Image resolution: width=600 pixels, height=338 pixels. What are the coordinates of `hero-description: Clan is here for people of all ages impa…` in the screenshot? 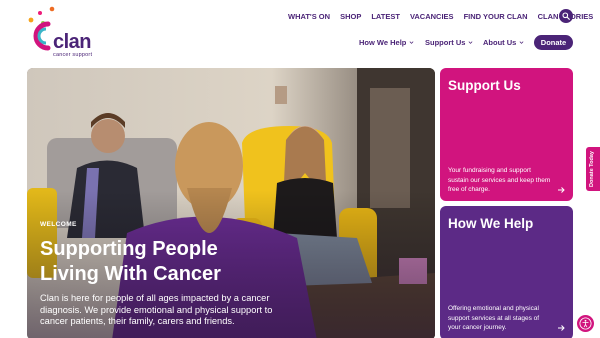 It's located at (156, 309).